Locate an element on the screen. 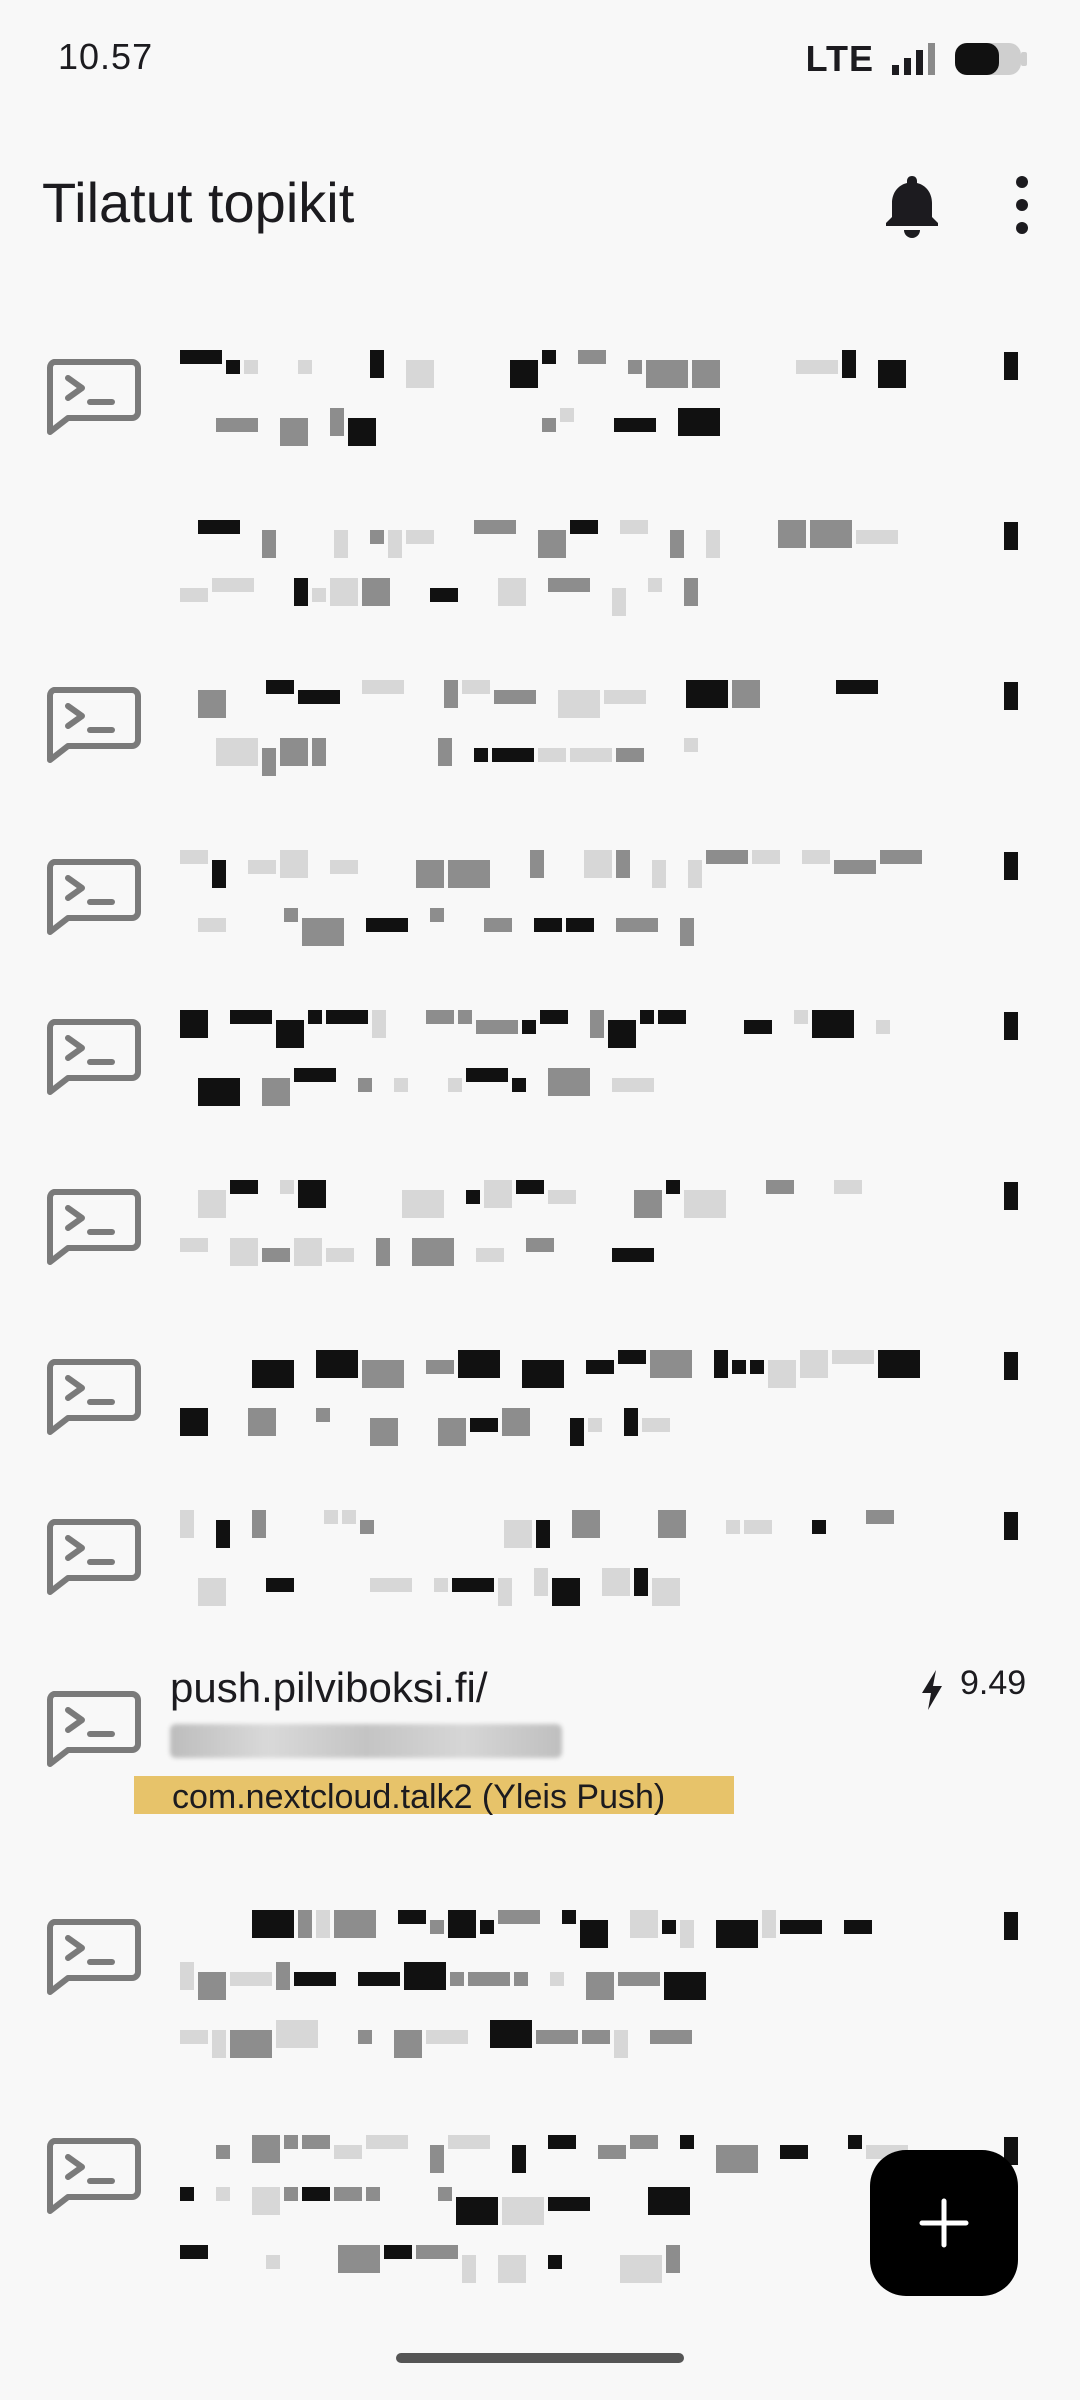 This screenshot has height=2400, width=1080. more-vert-icon is located at coordinates (1022, 205).